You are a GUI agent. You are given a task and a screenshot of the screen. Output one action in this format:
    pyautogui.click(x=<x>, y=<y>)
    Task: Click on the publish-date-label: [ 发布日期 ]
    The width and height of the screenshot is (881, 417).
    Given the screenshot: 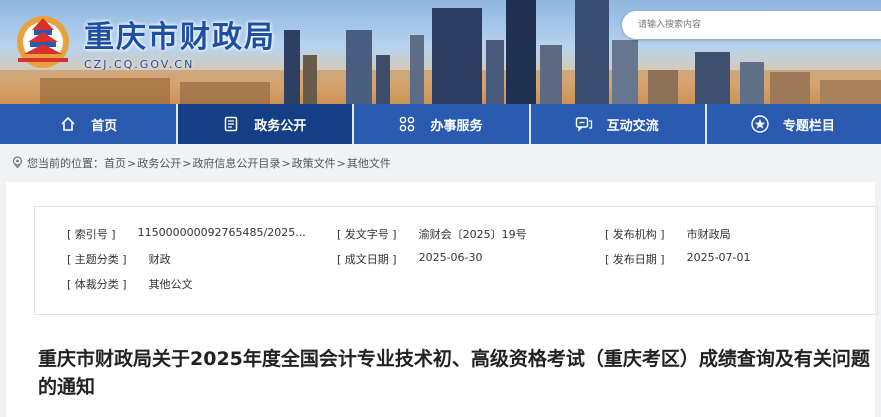 What is the action you would take?
    pyautogui.click(x=635, y=259)
    